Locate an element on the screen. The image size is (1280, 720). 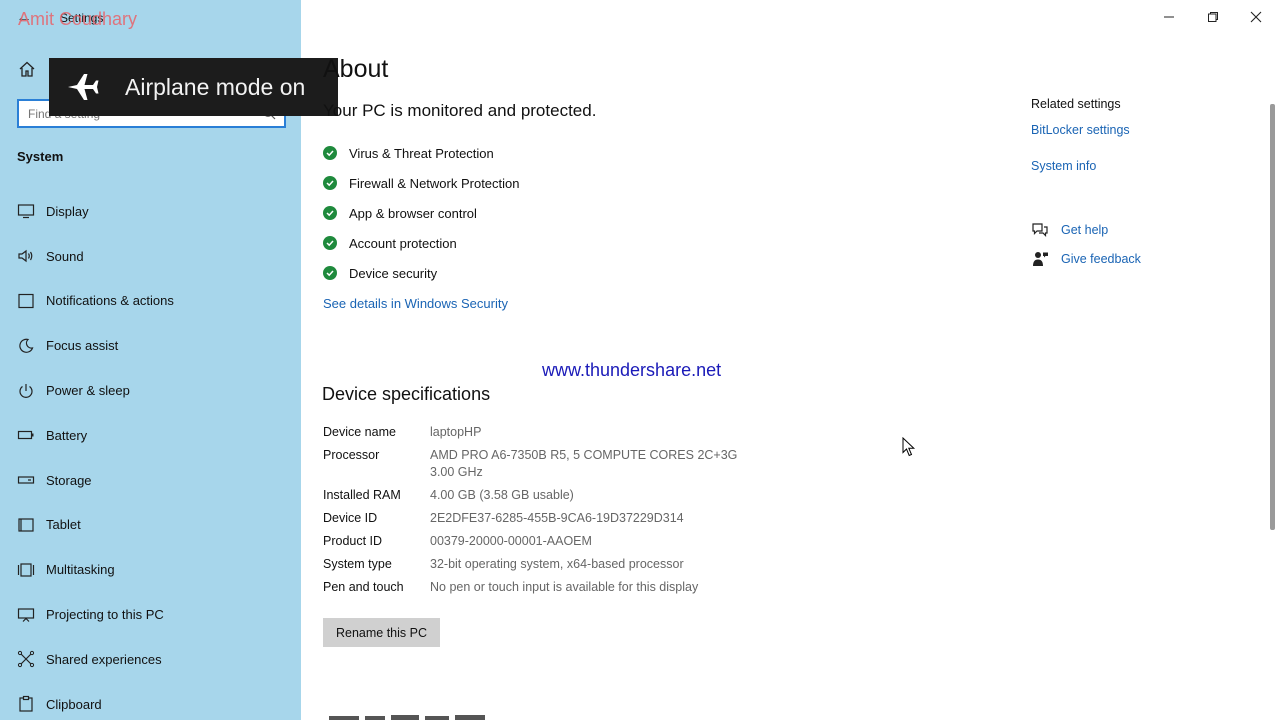
rename-pc-button: Rename this PC is located at coordinates (381, 632).